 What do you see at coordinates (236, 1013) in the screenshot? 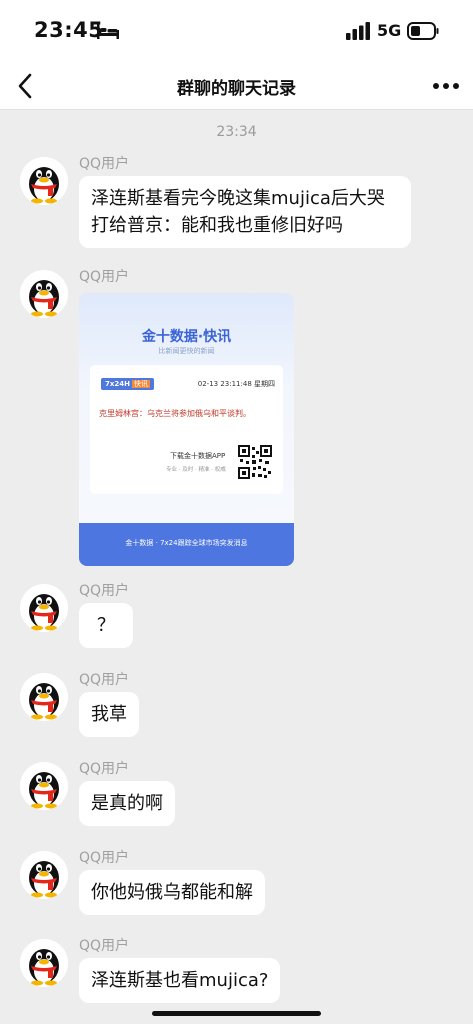
I see `home-indicator` at bounding box center [236, 1013].